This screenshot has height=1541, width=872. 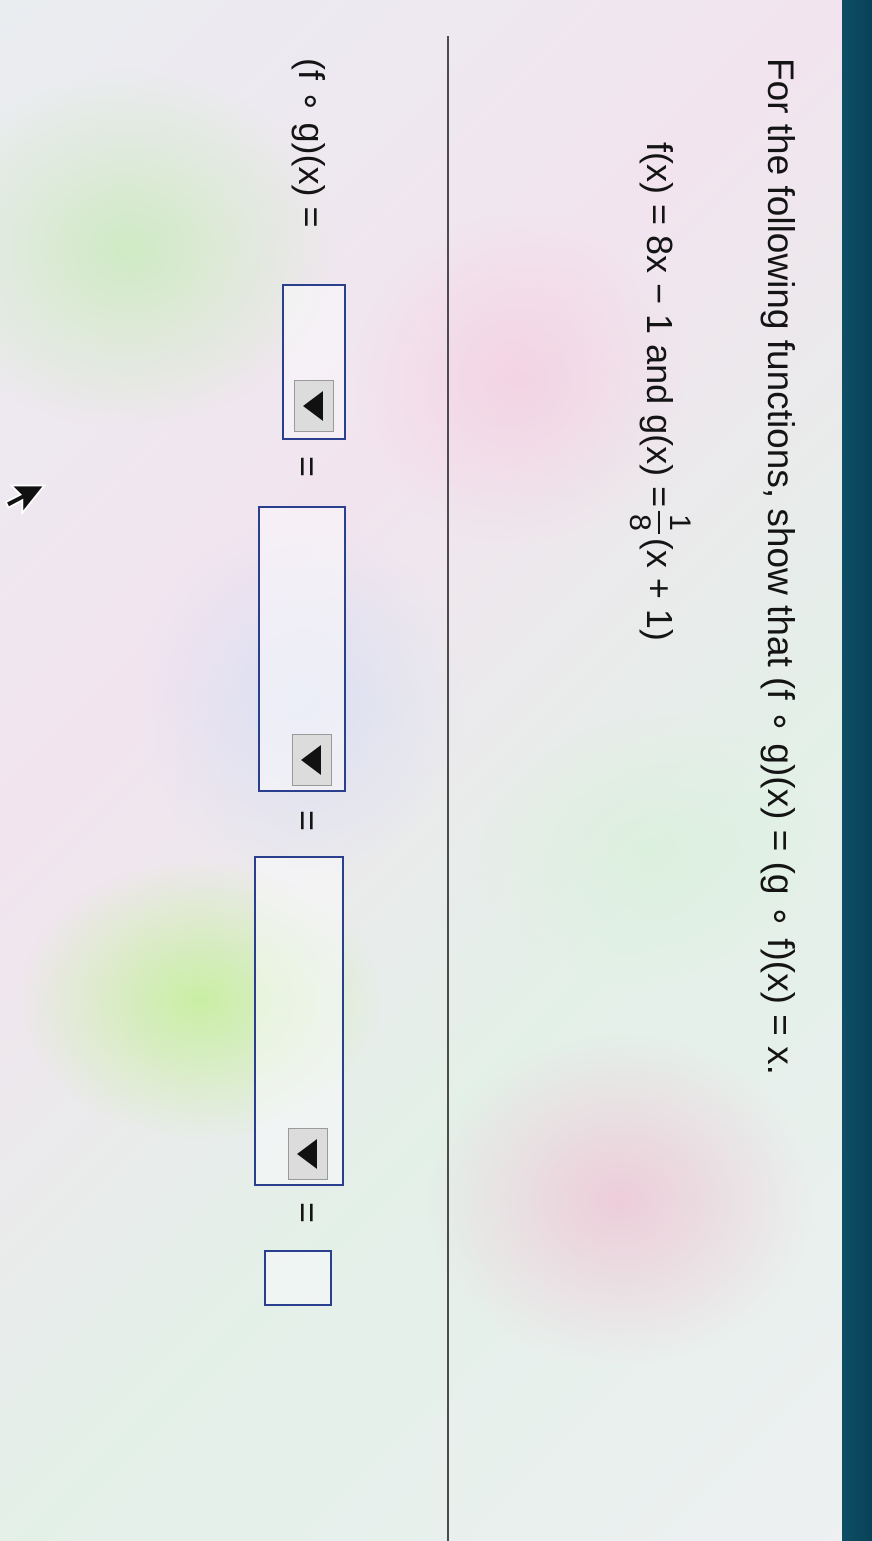 What do you see at coordinates (307, 467) in the screenshot?
I see `equals-sign-1: =` at bounding box center [307, 467].